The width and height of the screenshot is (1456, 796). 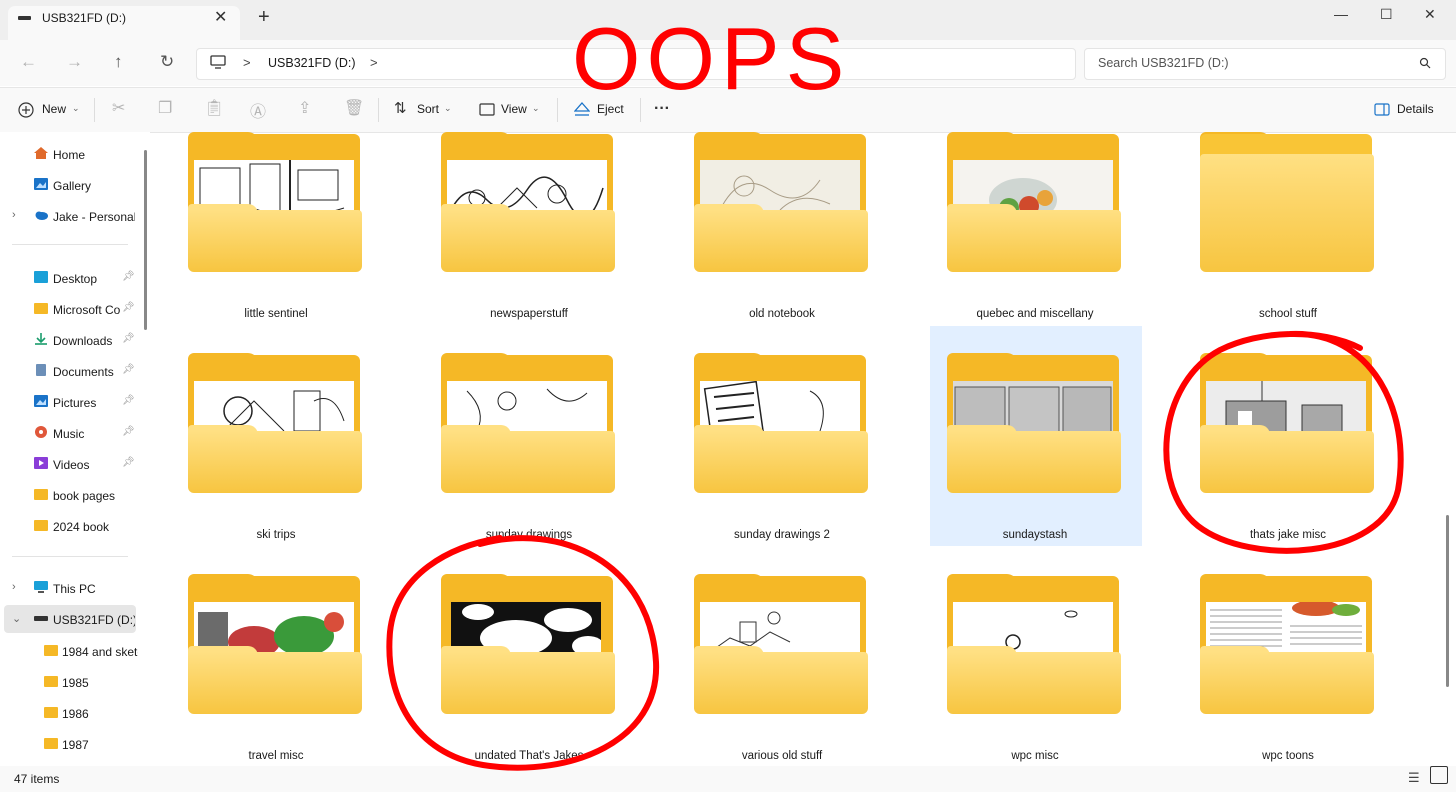 I want to click on folder-name: sunday drawings 2, so click(x=782, y=535).